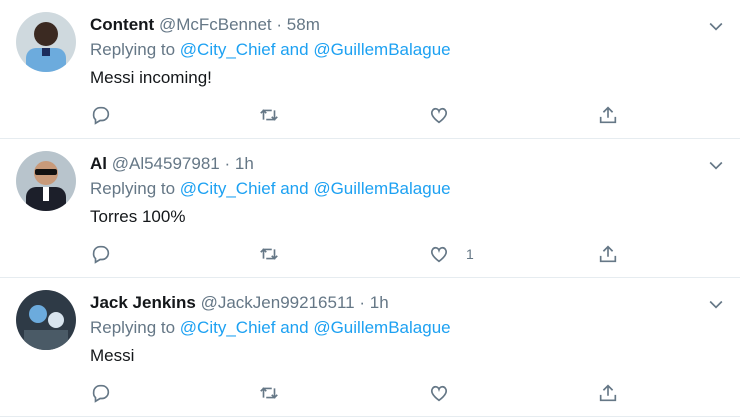  What do you see at coordinates (143, 302) in the screenshot?
I see `display-name: Jack Jenkins` at bounding box center [143, 302].